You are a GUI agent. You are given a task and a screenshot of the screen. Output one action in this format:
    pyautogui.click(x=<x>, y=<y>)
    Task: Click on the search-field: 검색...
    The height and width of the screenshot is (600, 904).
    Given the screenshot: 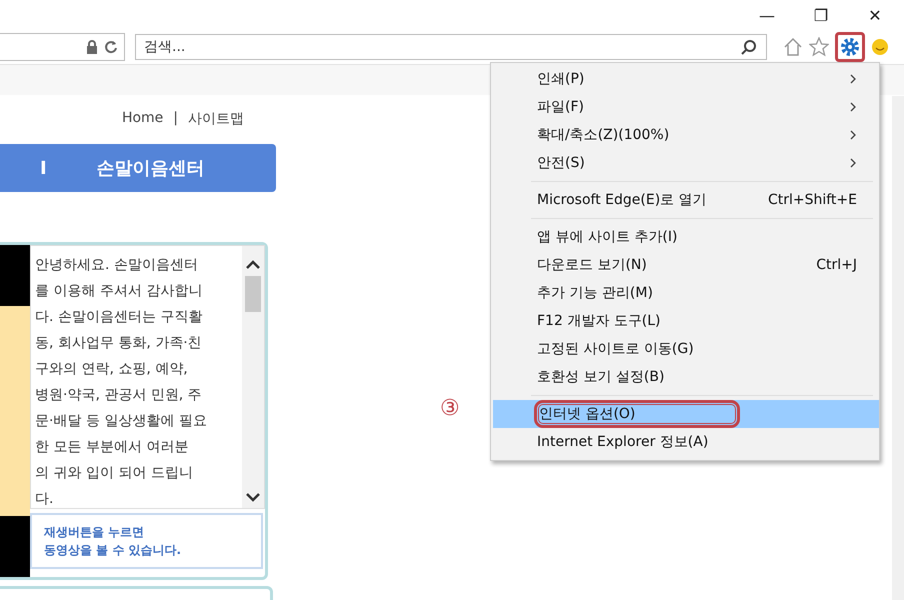 What is the action you would take?
    pyautogui.click(x=451, y=47)
    